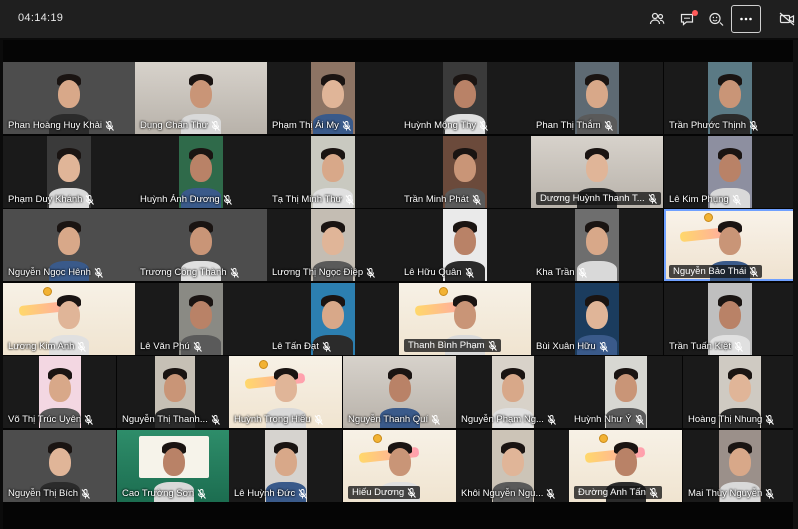  I want to click on participant-name-label: Lê Kim Phụng, so click(705, 199).